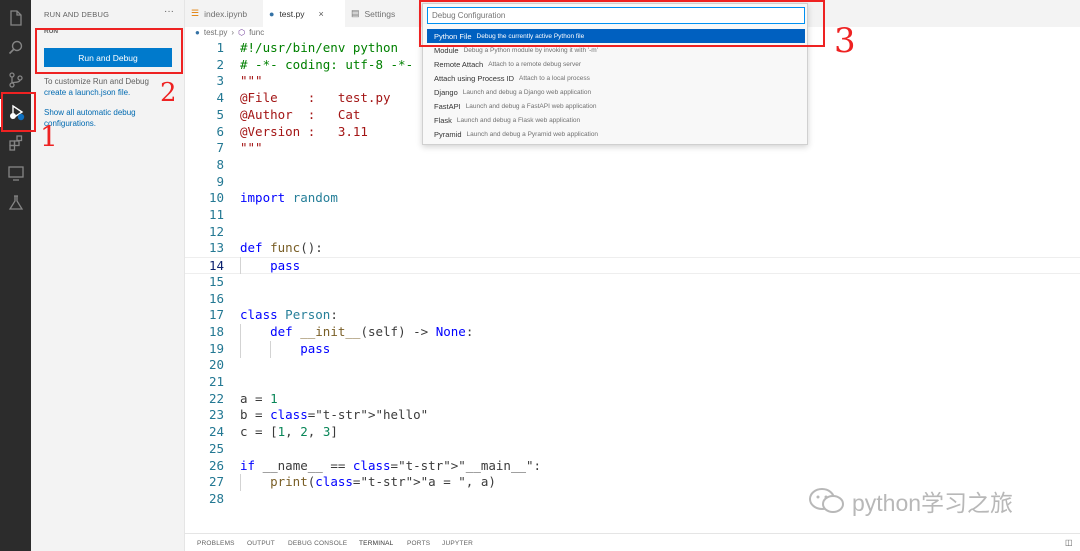  Describe the element at coordinates (632, 198) in the screenshot. I see `code-line: 10 import random` at that location.